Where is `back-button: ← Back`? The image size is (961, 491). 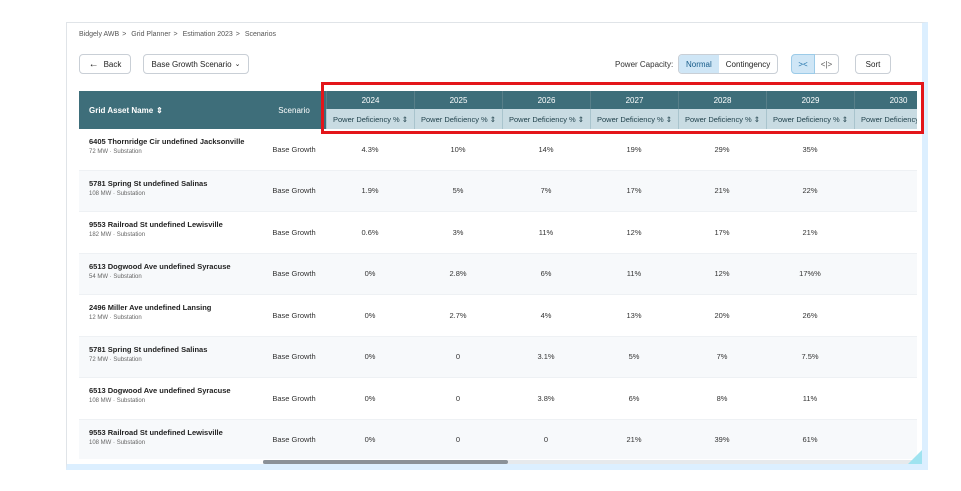 back-button: ← Back is located at coordinates (105, 64).